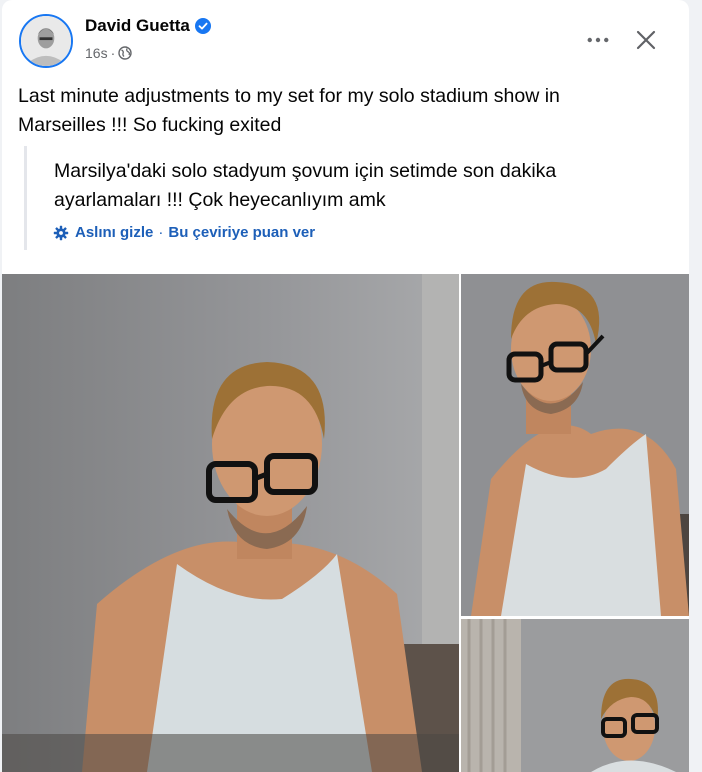 This screenshot has width=702, height=772. What do you see at coordinates (202, 26) in the screenshot?
I see `verified-badge-icon` at bounding box center [202, 26].